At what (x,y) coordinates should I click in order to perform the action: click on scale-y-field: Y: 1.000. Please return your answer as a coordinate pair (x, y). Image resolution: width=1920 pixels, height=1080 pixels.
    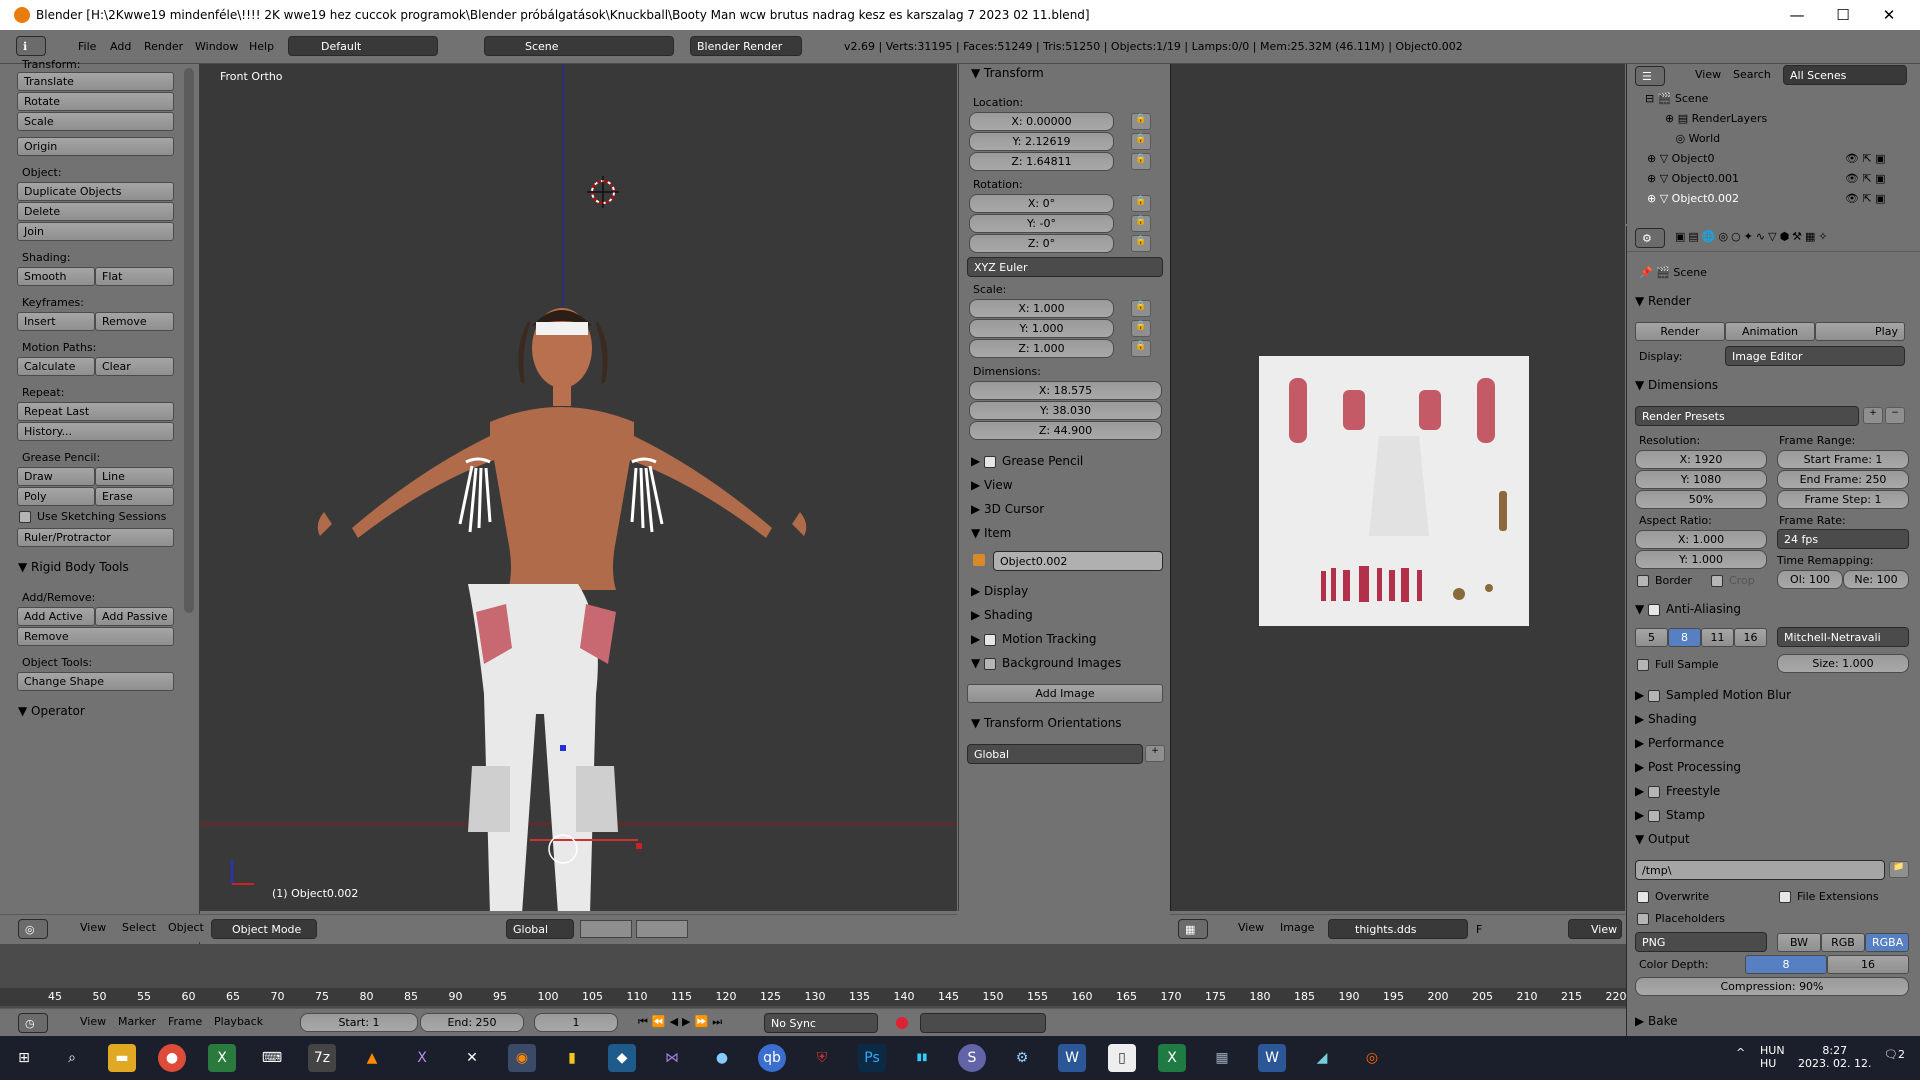
    Looking at the image, I should click on (1041, 328).